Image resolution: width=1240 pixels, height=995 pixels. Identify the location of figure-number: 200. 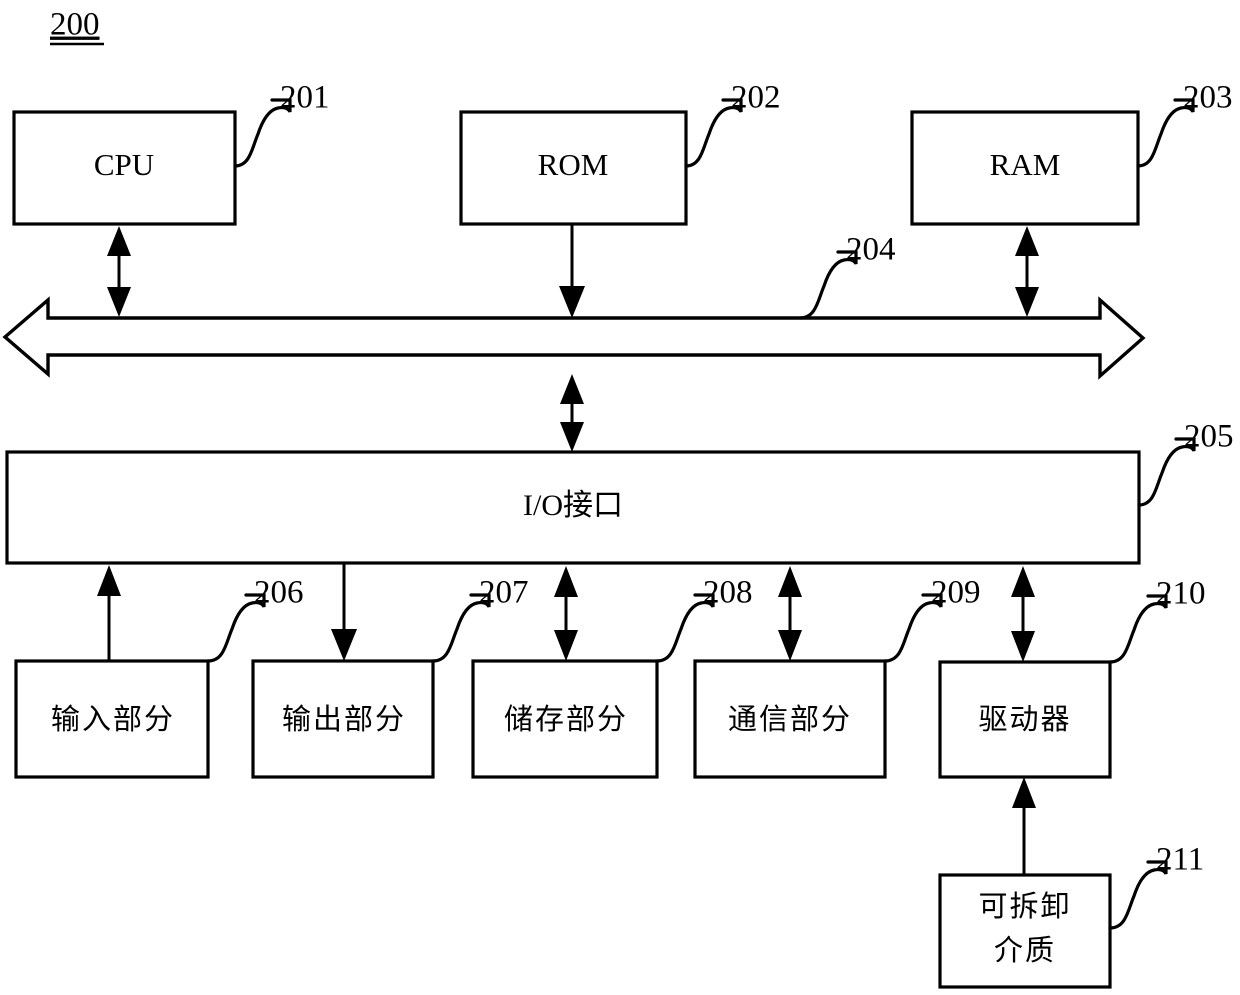
(75, 25).